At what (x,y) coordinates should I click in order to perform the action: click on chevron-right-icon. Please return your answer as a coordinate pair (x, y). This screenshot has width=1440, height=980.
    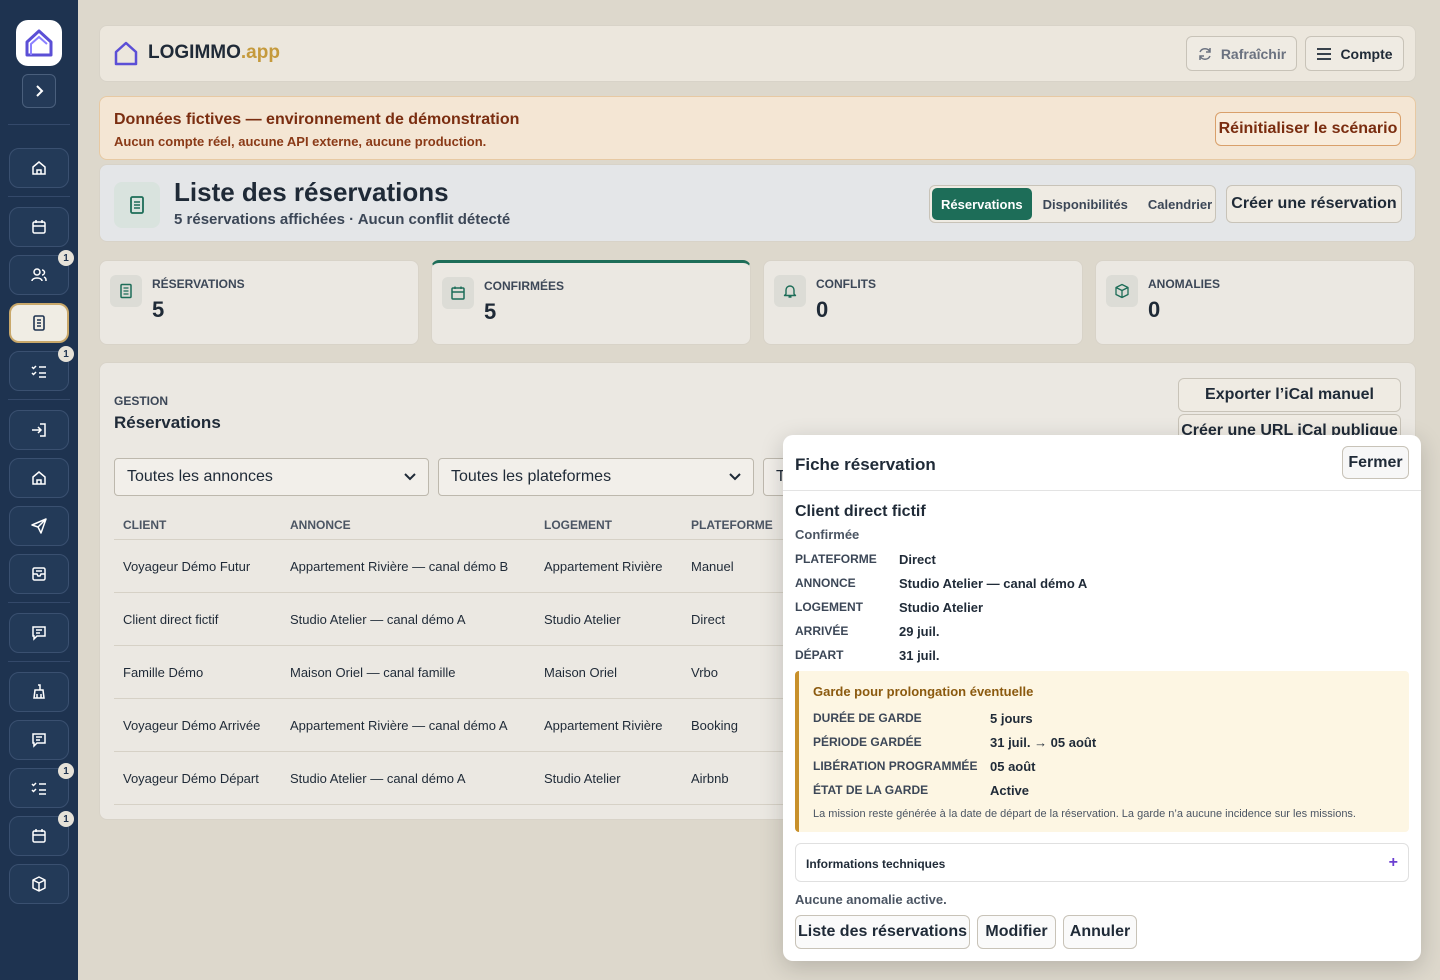
    Looking at the image, I should click on (40, 91).